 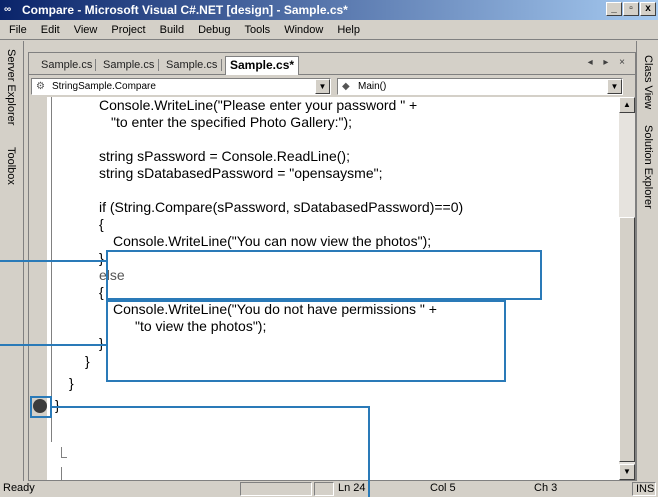 I want to click on menu-edit: Edit, so click(x=50, y=30).